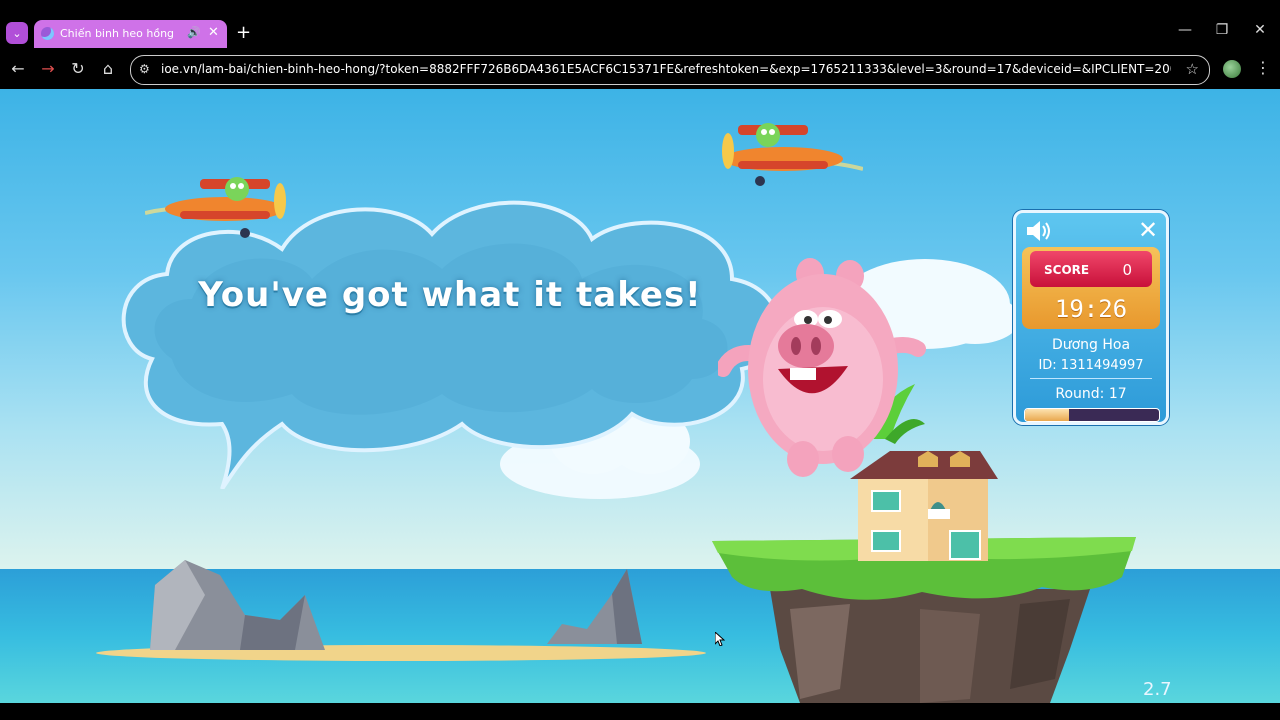 The image size is (1280, 720). Describe the element at coordinates (1263, 67) in the screenshot. I see `more-vert-icon: ⋮` at that location.